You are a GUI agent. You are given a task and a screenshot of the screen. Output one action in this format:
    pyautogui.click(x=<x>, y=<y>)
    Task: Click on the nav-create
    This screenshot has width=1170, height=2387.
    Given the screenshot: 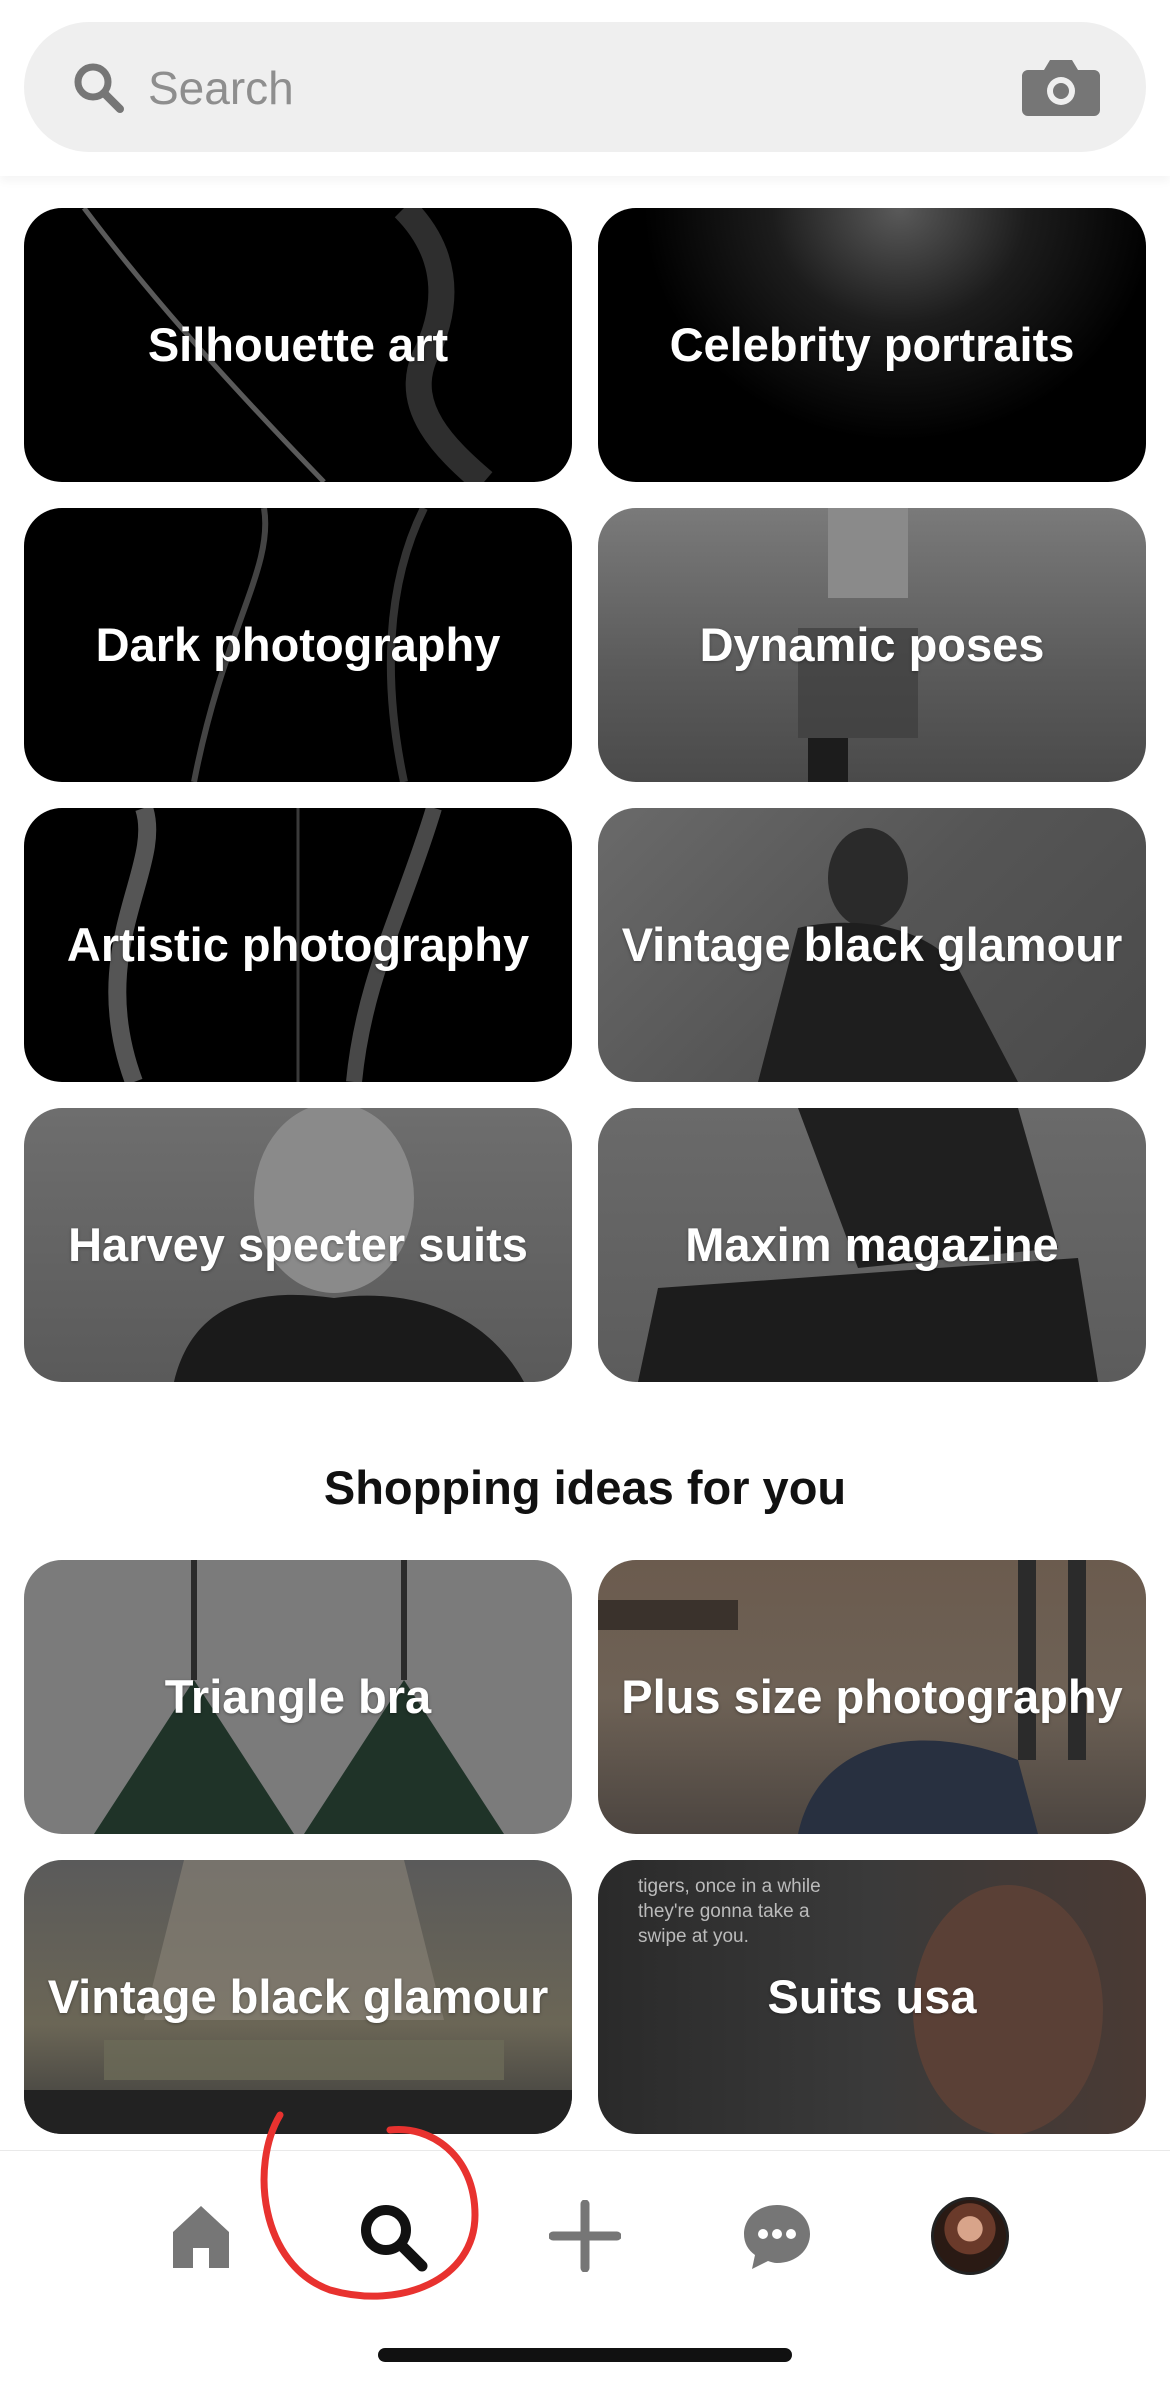 What is the action you would take?
    pyautogui.click(x=585, y=2236)
    